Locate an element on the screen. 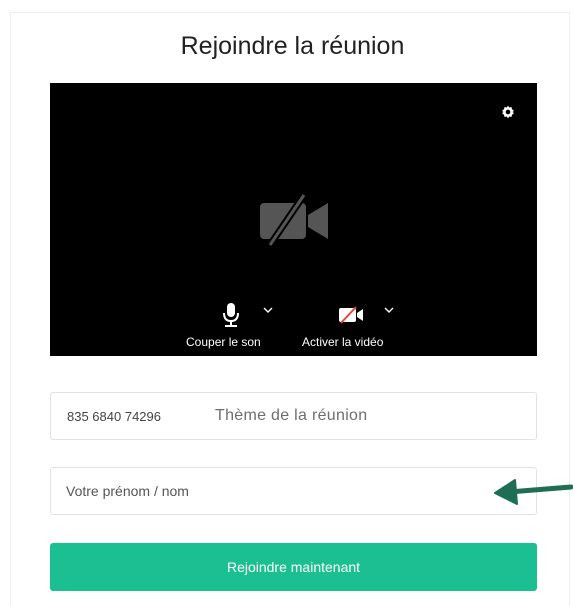  meeting-info-field: 835 6840 74296 Thème de la réunion is located at coordinates (293, 416).